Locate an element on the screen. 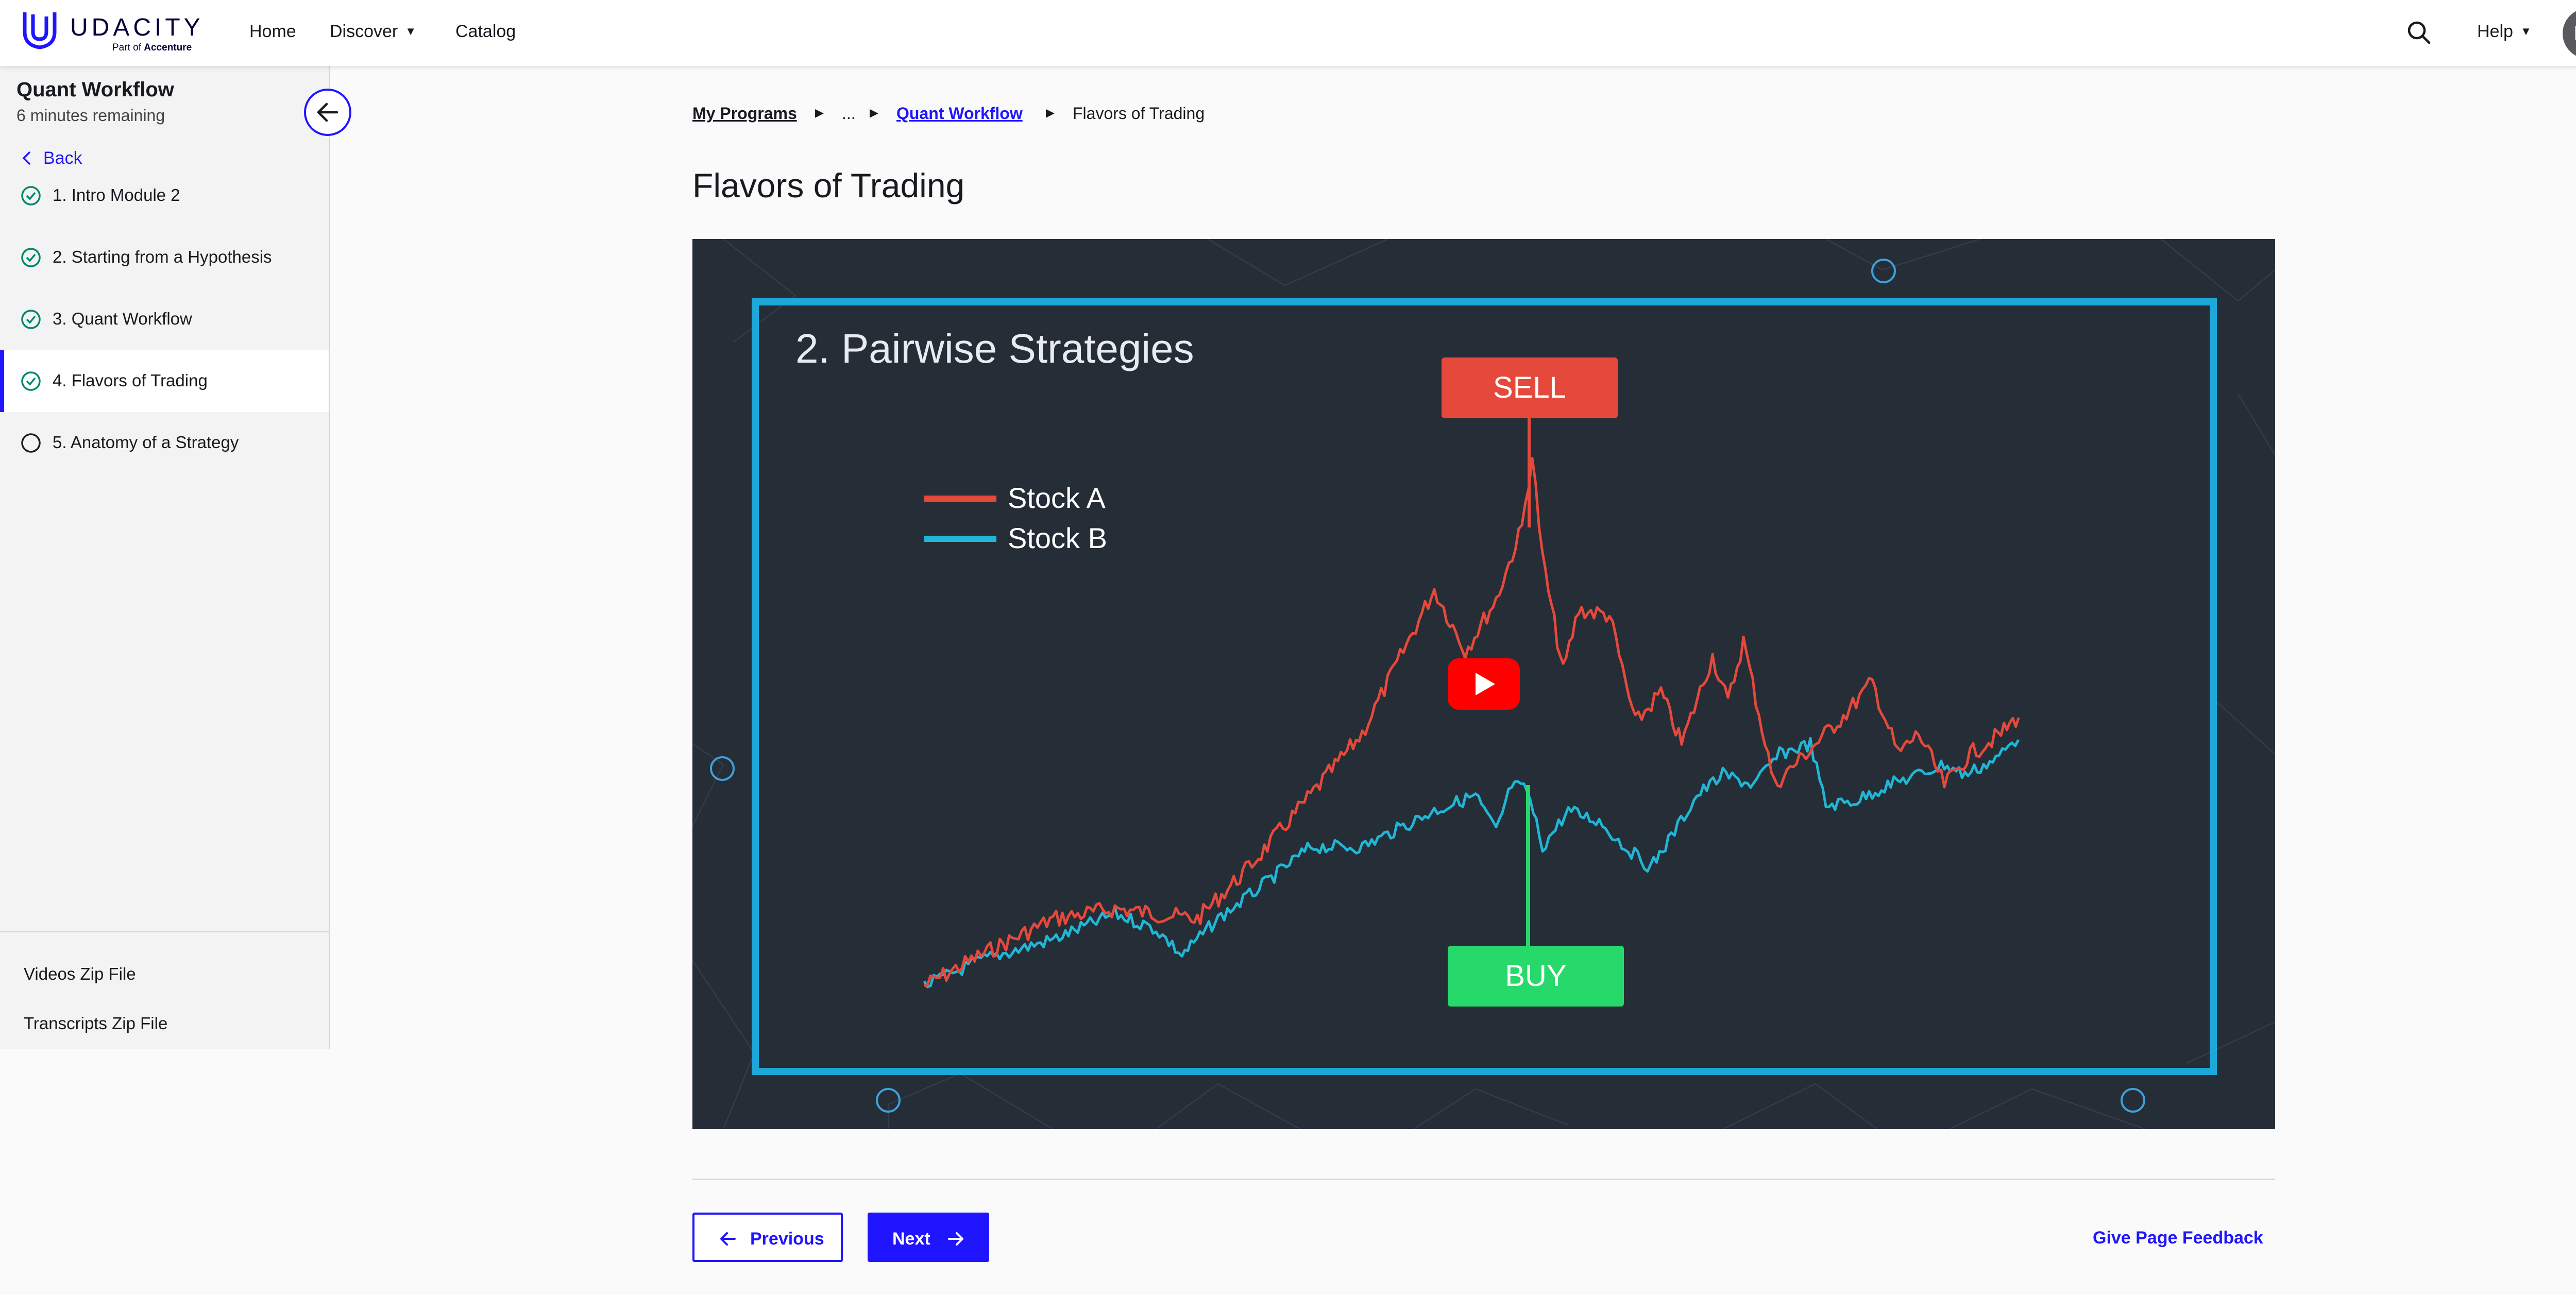 The image size is (2576, 1295). sidebar-item-anatomy-of-strategy: 5. Anatomy of a Strategy is located at coordinates (164, 443).